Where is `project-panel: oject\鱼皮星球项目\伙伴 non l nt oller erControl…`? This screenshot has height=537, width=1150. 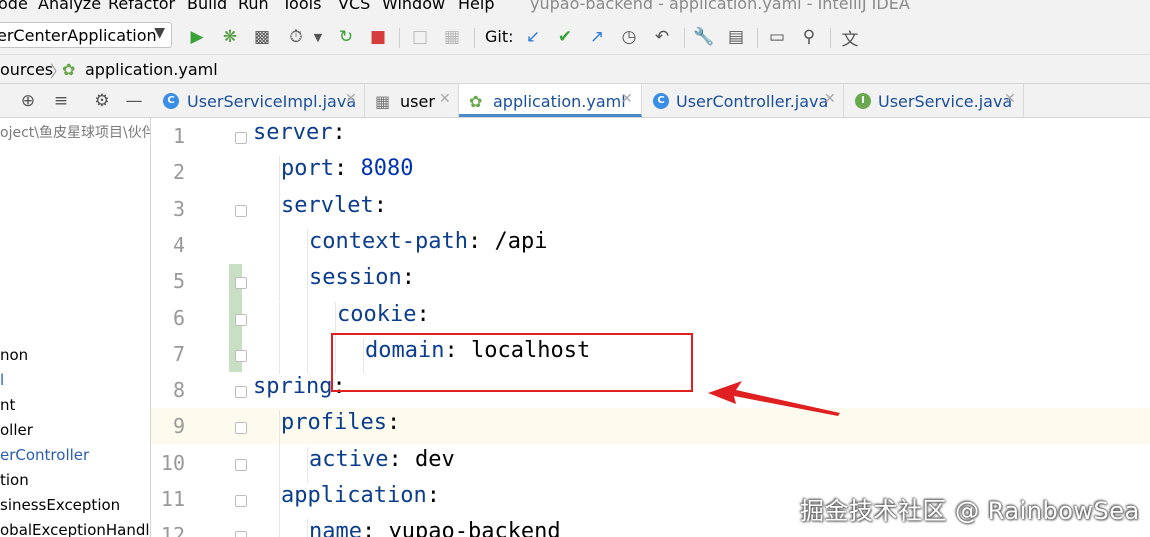
project-panel: oject\鱼皮星球项目\伙伴 non l nt oller erControl… is located at coordinates (75, 327).